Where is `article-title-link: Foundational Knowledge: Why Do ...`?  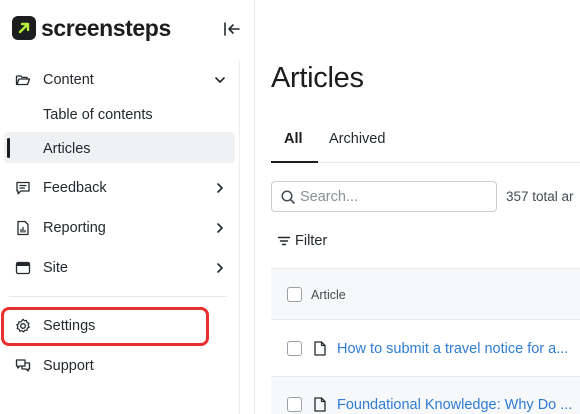
article-title-link: Foundational Knowledge: Why Do ... is located at coordinates (454, 405).